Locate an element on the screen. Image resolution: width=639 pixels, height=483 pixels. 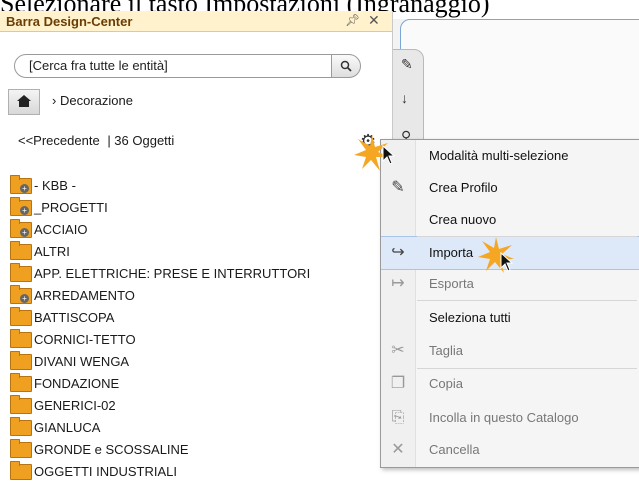
menu-item-label: Crea nuovo is located at coordinates (462, 219).